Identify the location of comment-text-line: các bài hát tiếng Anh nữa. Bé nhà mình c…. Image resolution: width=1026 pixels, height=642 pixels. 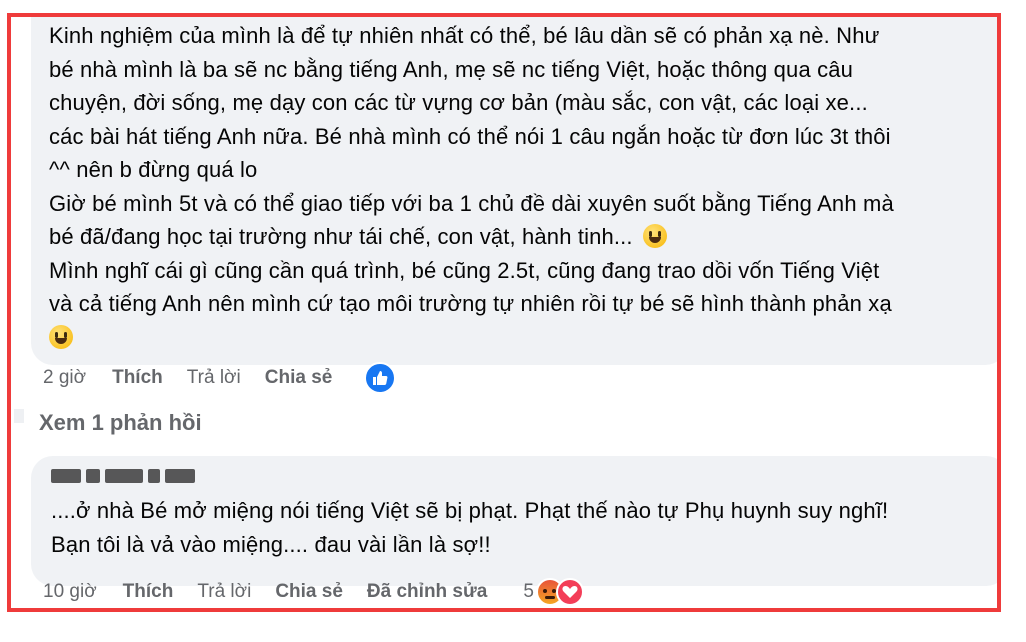
(470, 136).